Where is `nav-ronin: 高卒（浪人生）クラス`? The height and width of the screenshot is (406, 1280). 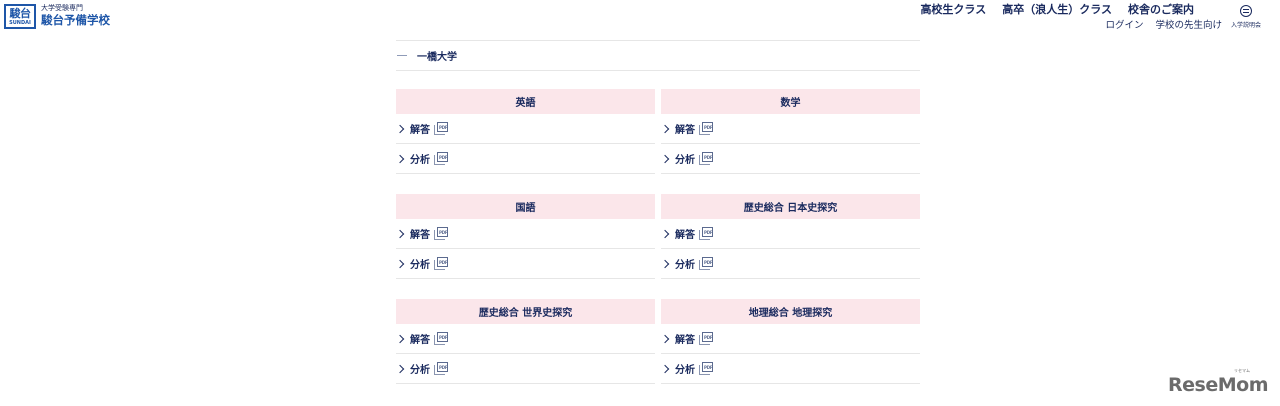 nav-ronin: 高卒（浪人生）クラス is located at coordinates (1057, 10).